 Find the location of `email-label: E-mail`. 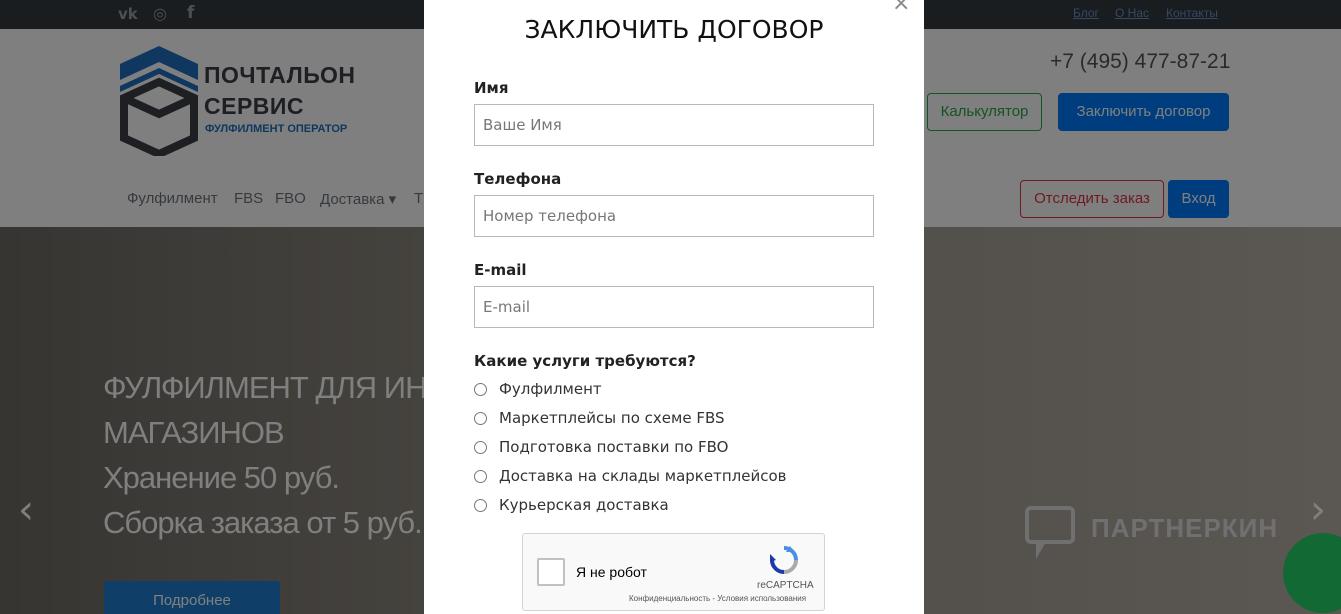

email-label: E-mail is located at coordinates (500, 270).